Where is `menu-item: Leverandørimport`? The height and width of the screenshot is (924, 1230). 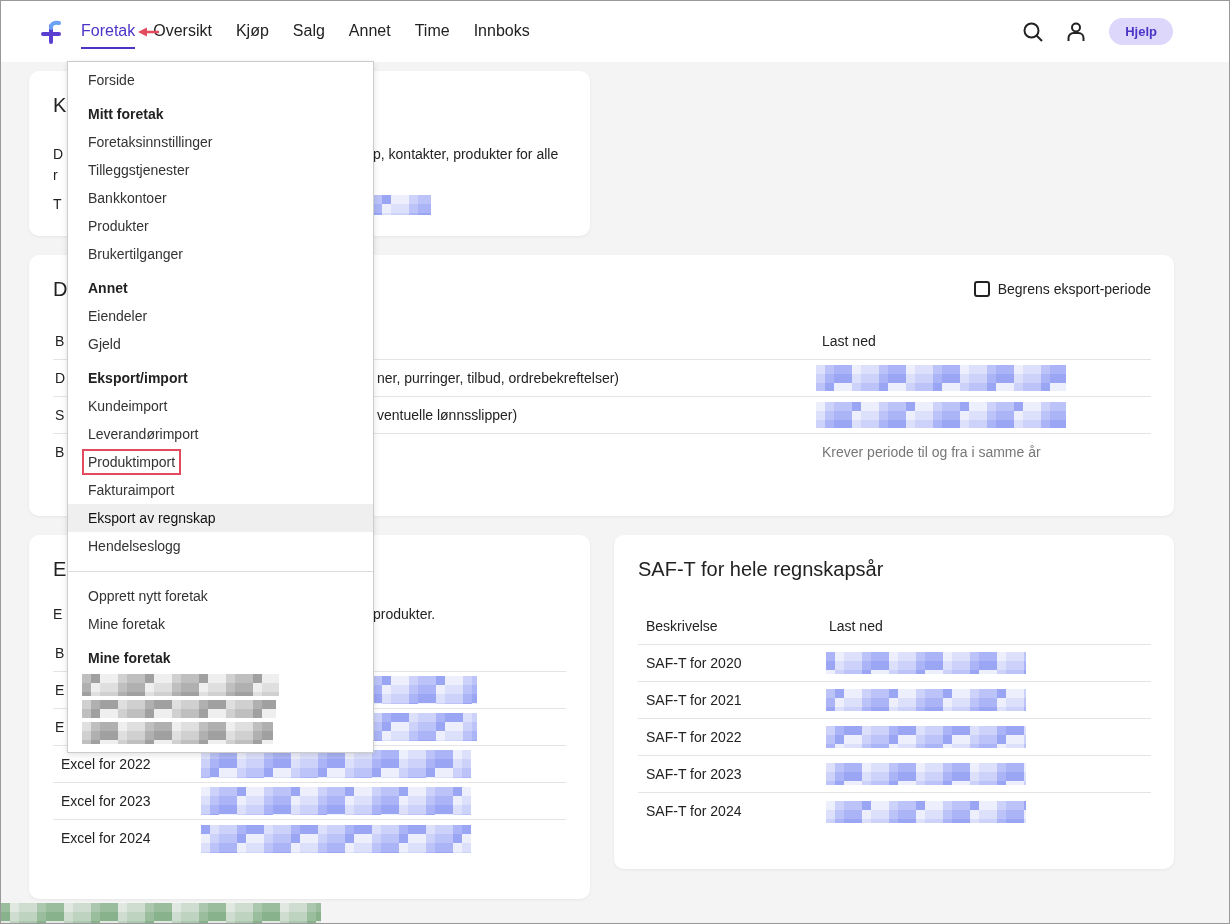
menu-item: Leverandørimport is located at coordinates (220, 434).